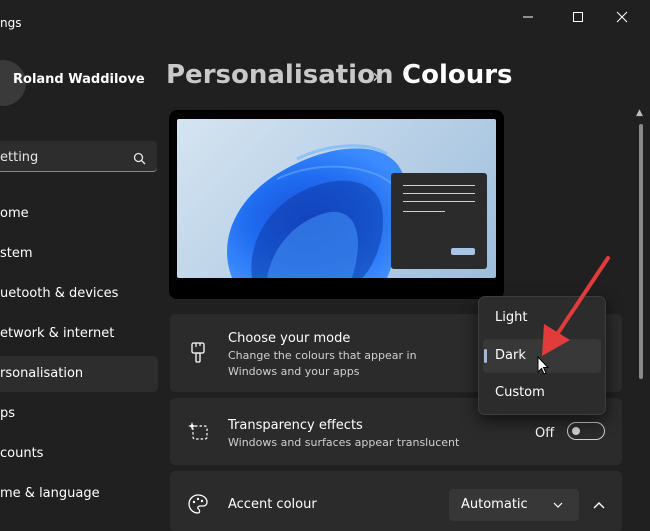 Image resolution: width=650 pixels, height=531 pixels. What do you see at coordinates (586, 431) in the screenshot?
I see `transparency-toggle` at bounding box center [586, 431].